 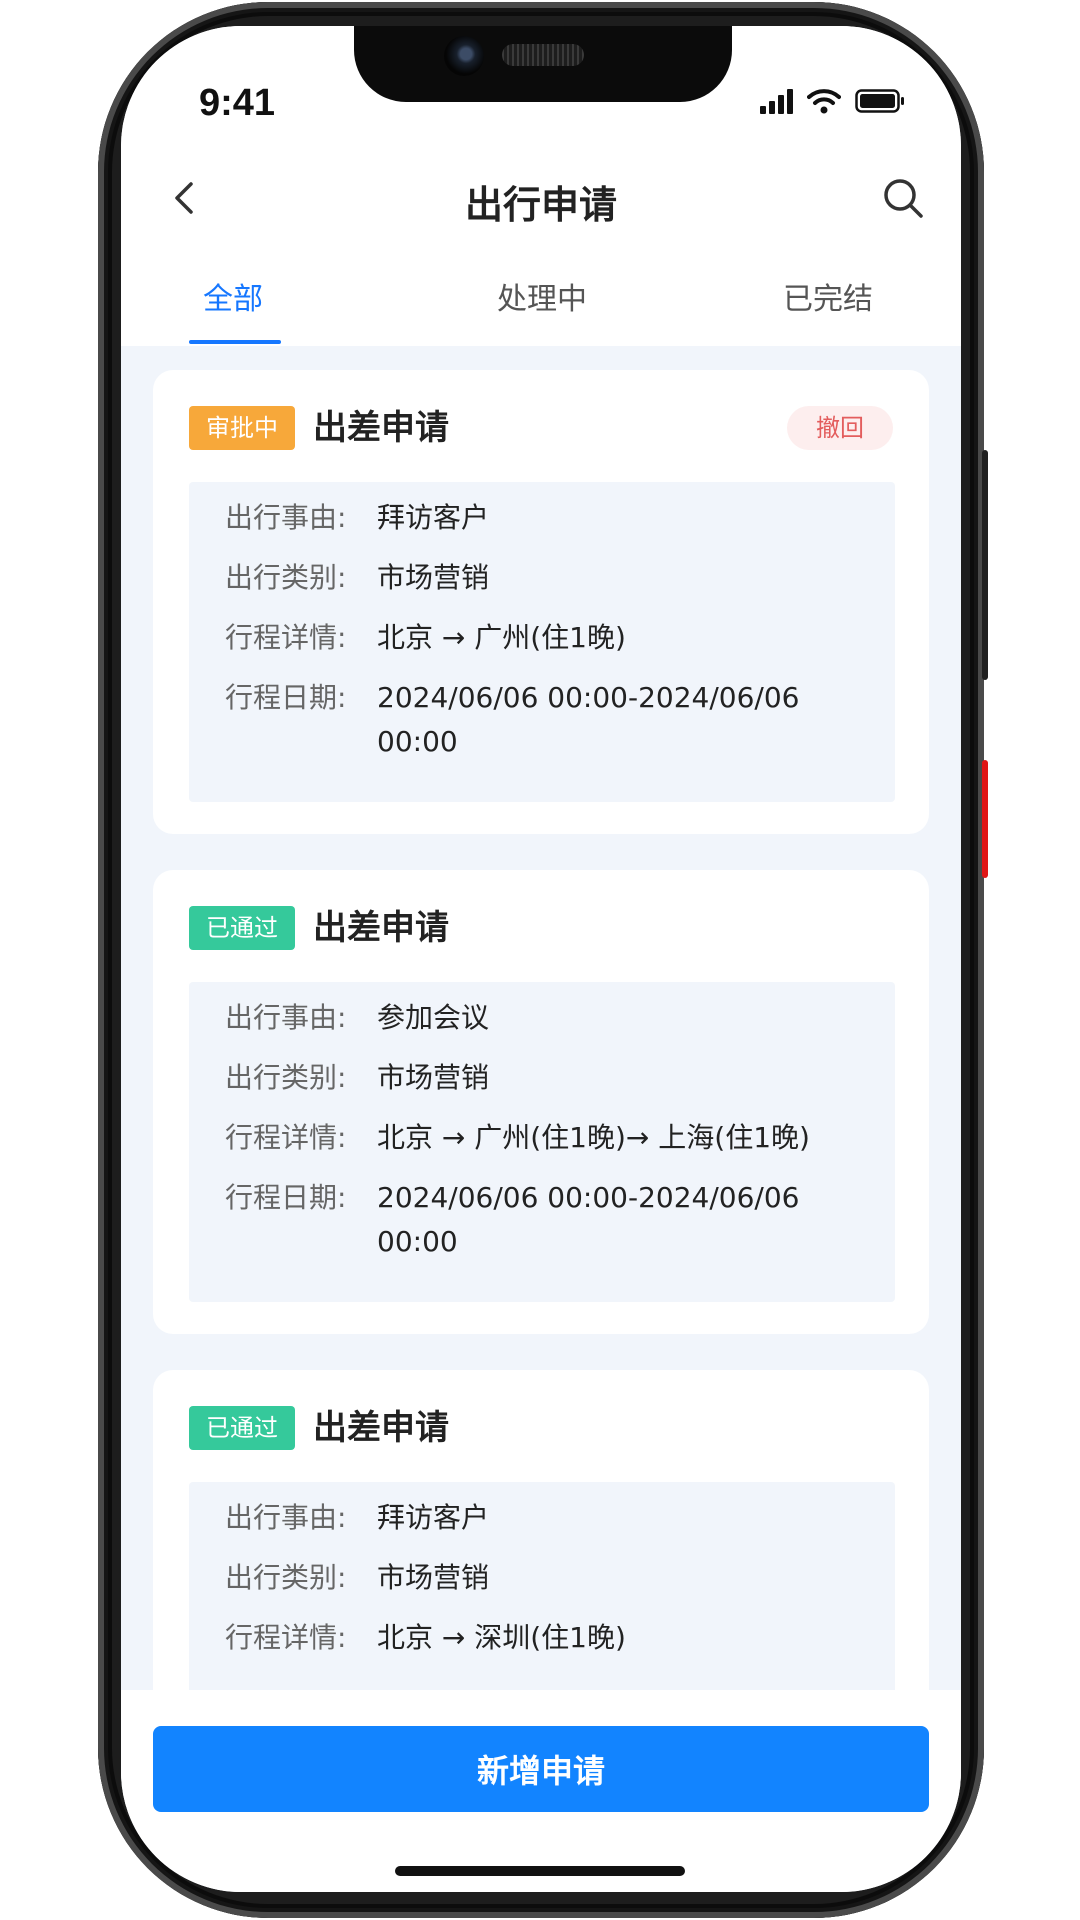 I want to click on wifi-icon, so click(x=824, y=101).